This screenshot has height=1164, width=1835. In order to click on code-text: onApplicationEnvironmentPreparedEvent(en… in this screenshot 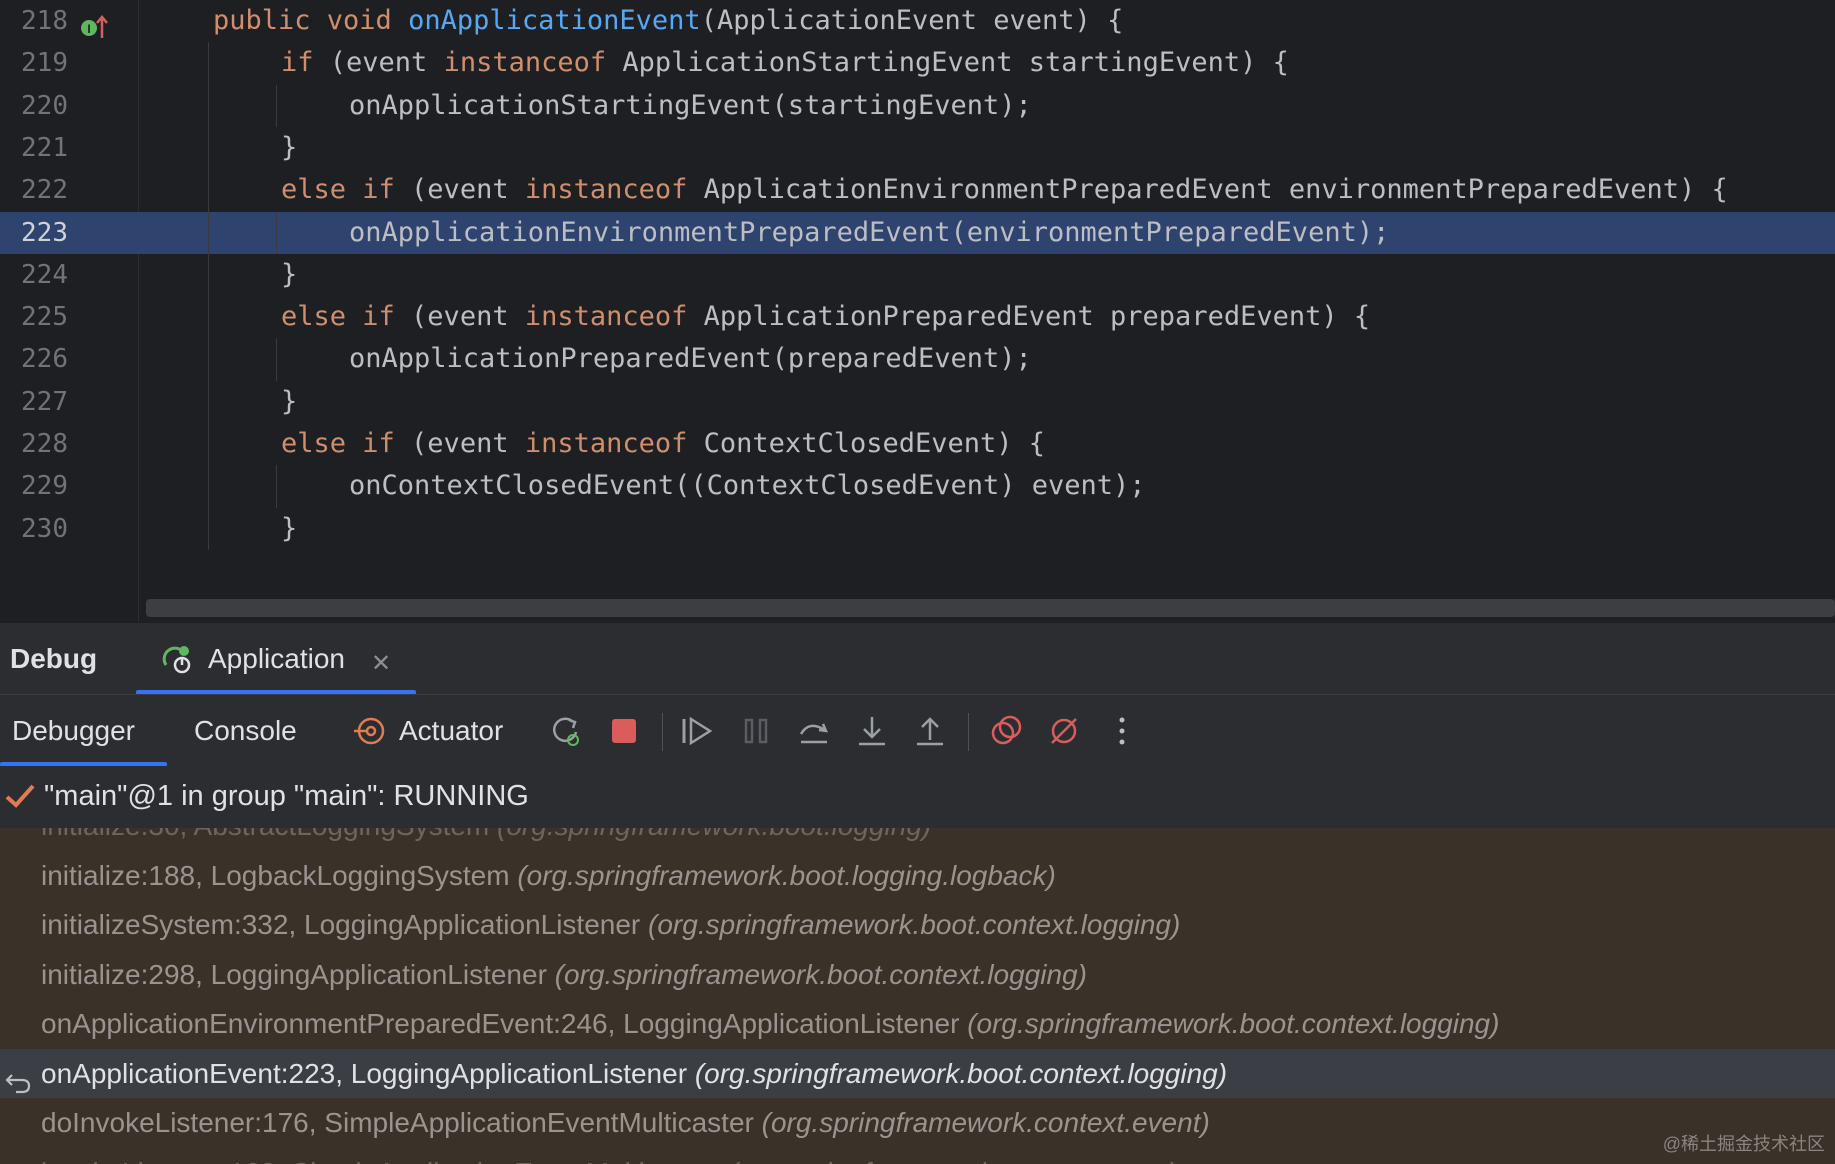, I will do `click(869, 233)`.